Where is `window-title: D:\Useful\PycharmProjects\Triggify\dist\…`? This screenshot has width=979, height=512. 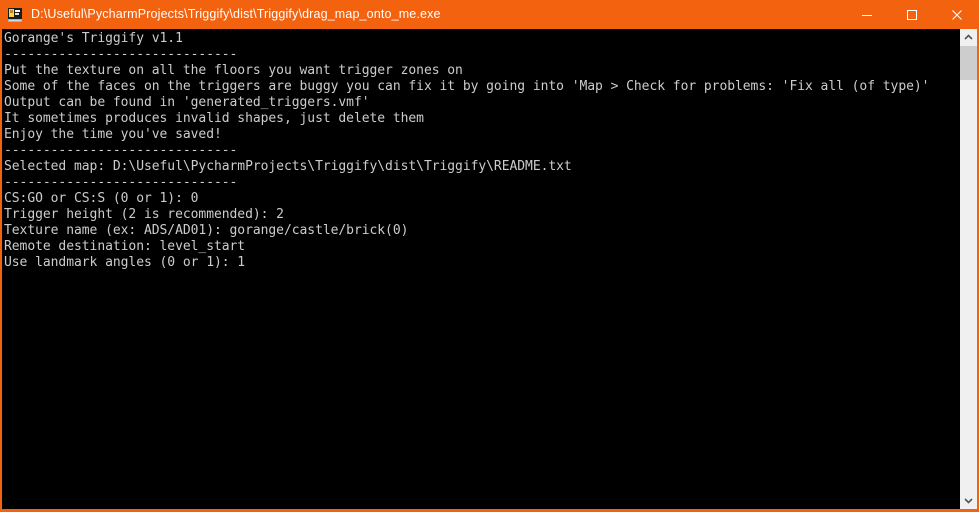
window-title: D:\Useful\PycharmProjects\Triggify\dist\… is located at coordinates (236, 14).